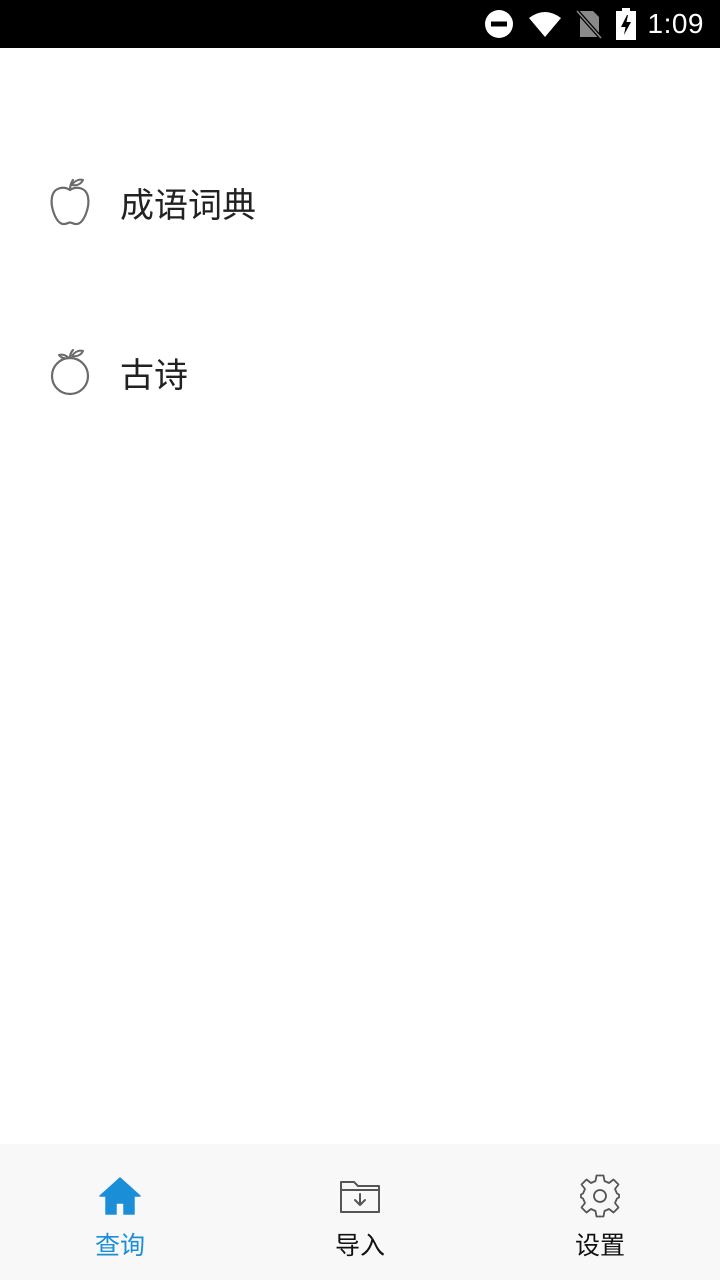  What do you see at coordinates (154, 375) in the screenshot?
I see `menu-item-label: 古诗` at bounding box center [154, 375].